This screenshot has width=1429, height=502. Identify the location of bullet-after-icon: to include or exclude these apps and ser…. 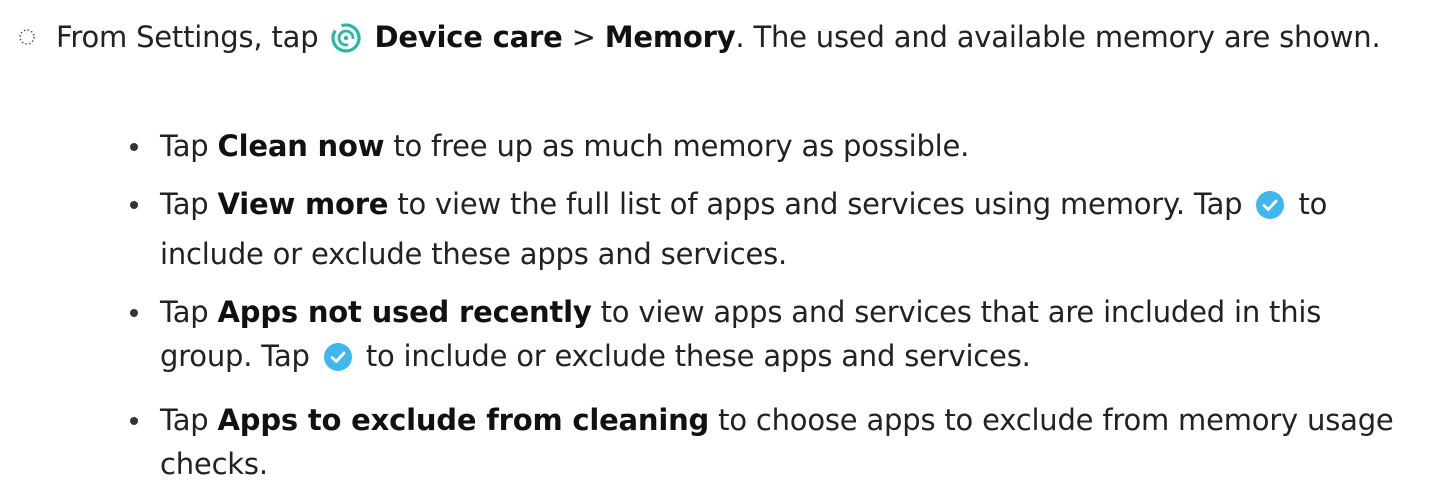
(698, 356).